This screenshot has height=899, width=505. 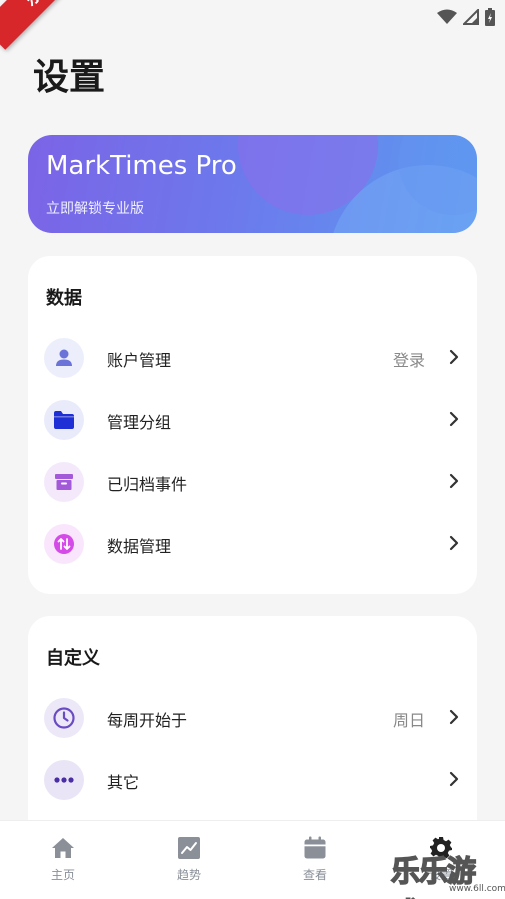 What do you see at coordinates (188, 875) in the screenshot?
I see `nav-label: 趋势` at bounding box center [188, 875].